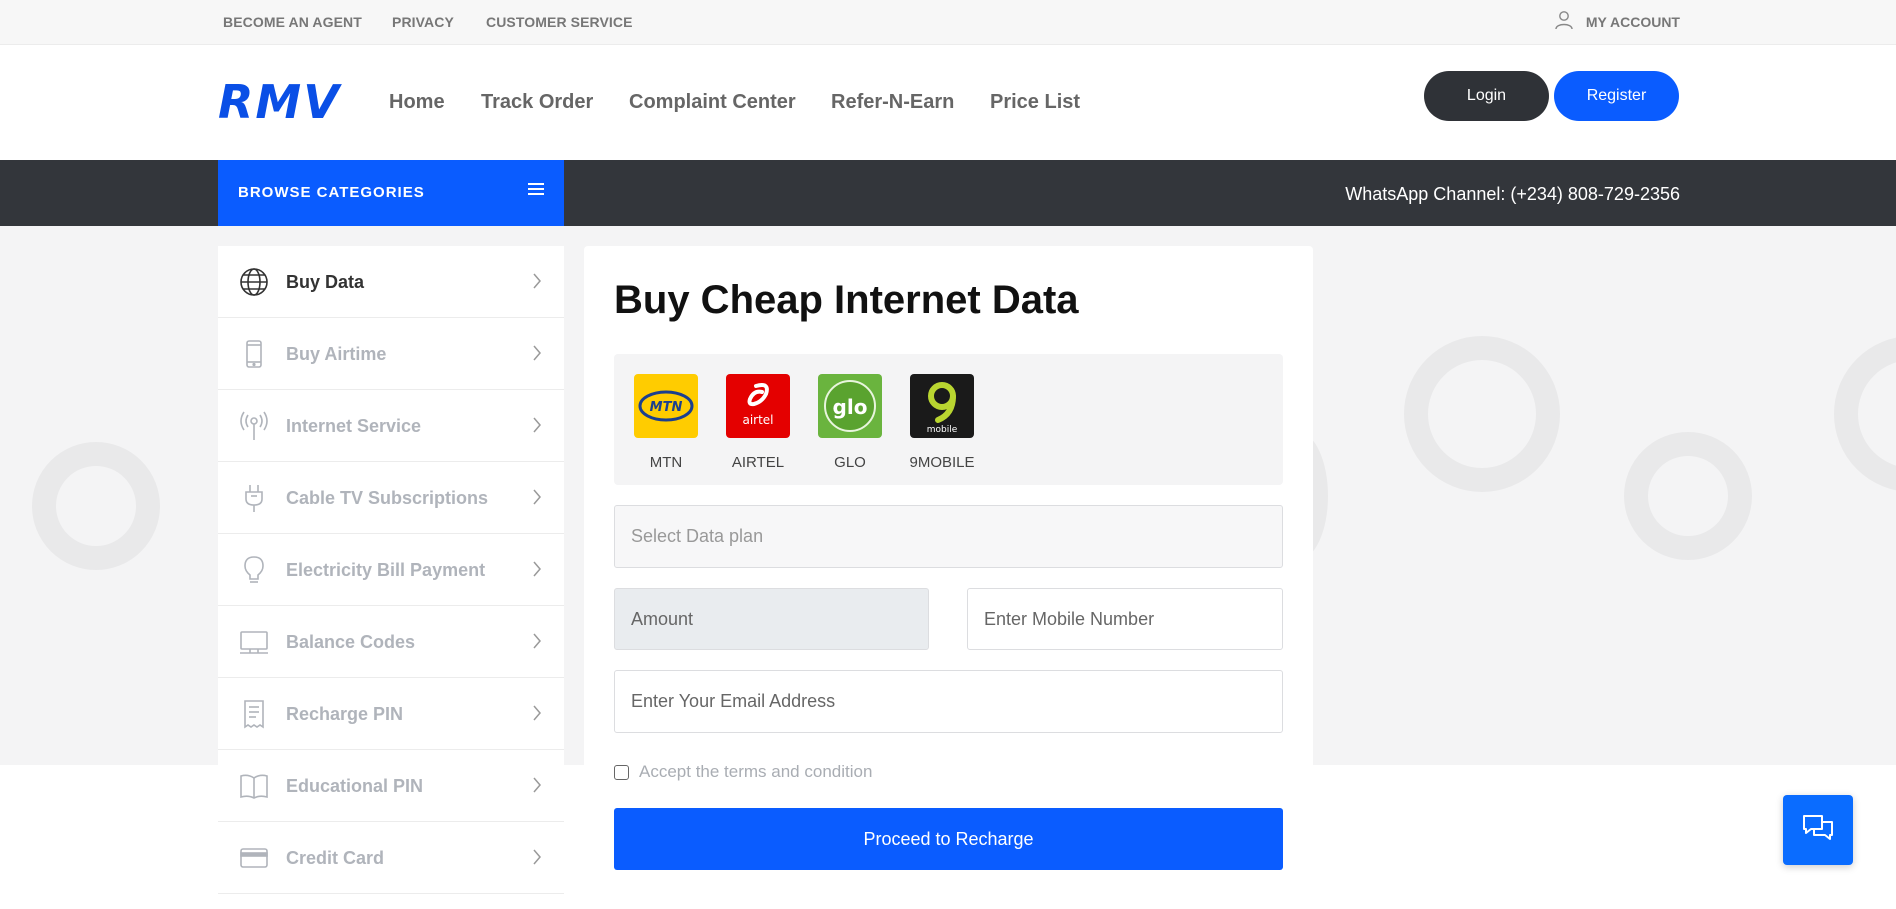  Describe the element at coordinates (331, 192) in the screenshot. I see `browse-categories-label: BROWSE CATEGORIES` at that location.